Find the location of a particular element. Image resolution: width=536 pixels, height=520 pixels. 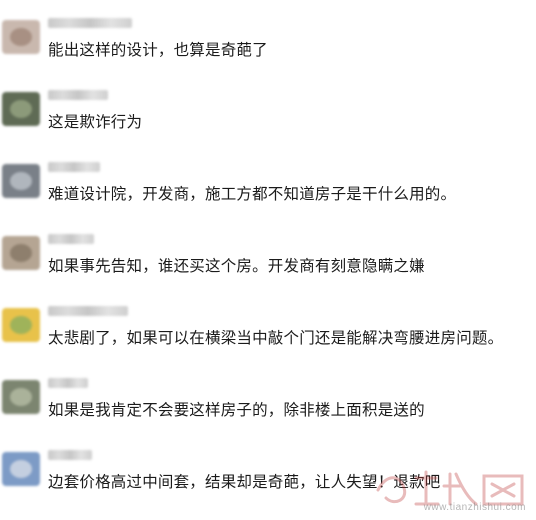

comment-text: 边套价格高过中间套，结果却是奇葩，让人失望！退款吧 is located at coordinates (244, 482).